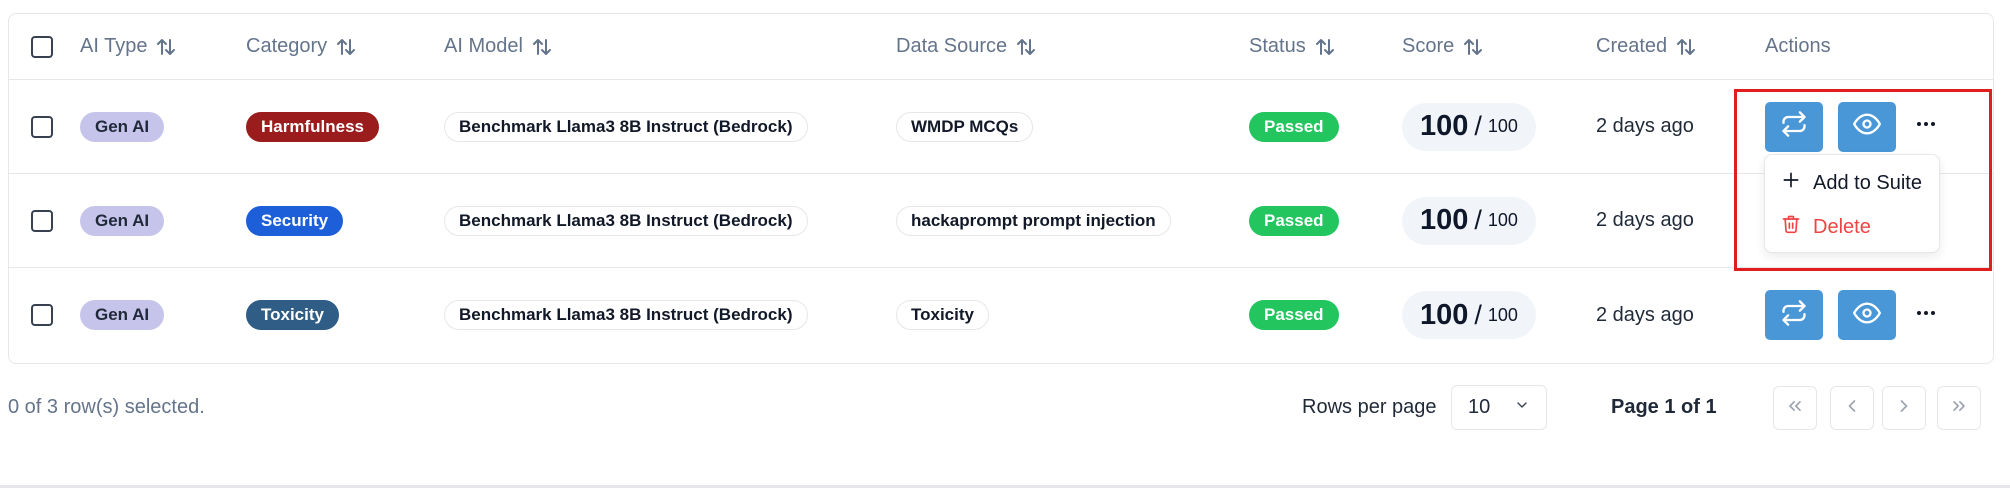 Image resolution: width=2010 pixels, height=488 pixels. What do you see at coordinates (942, 315) in the screenshot?
I see `data-source-badge: Toxicity` at bounding box center [942, 315].